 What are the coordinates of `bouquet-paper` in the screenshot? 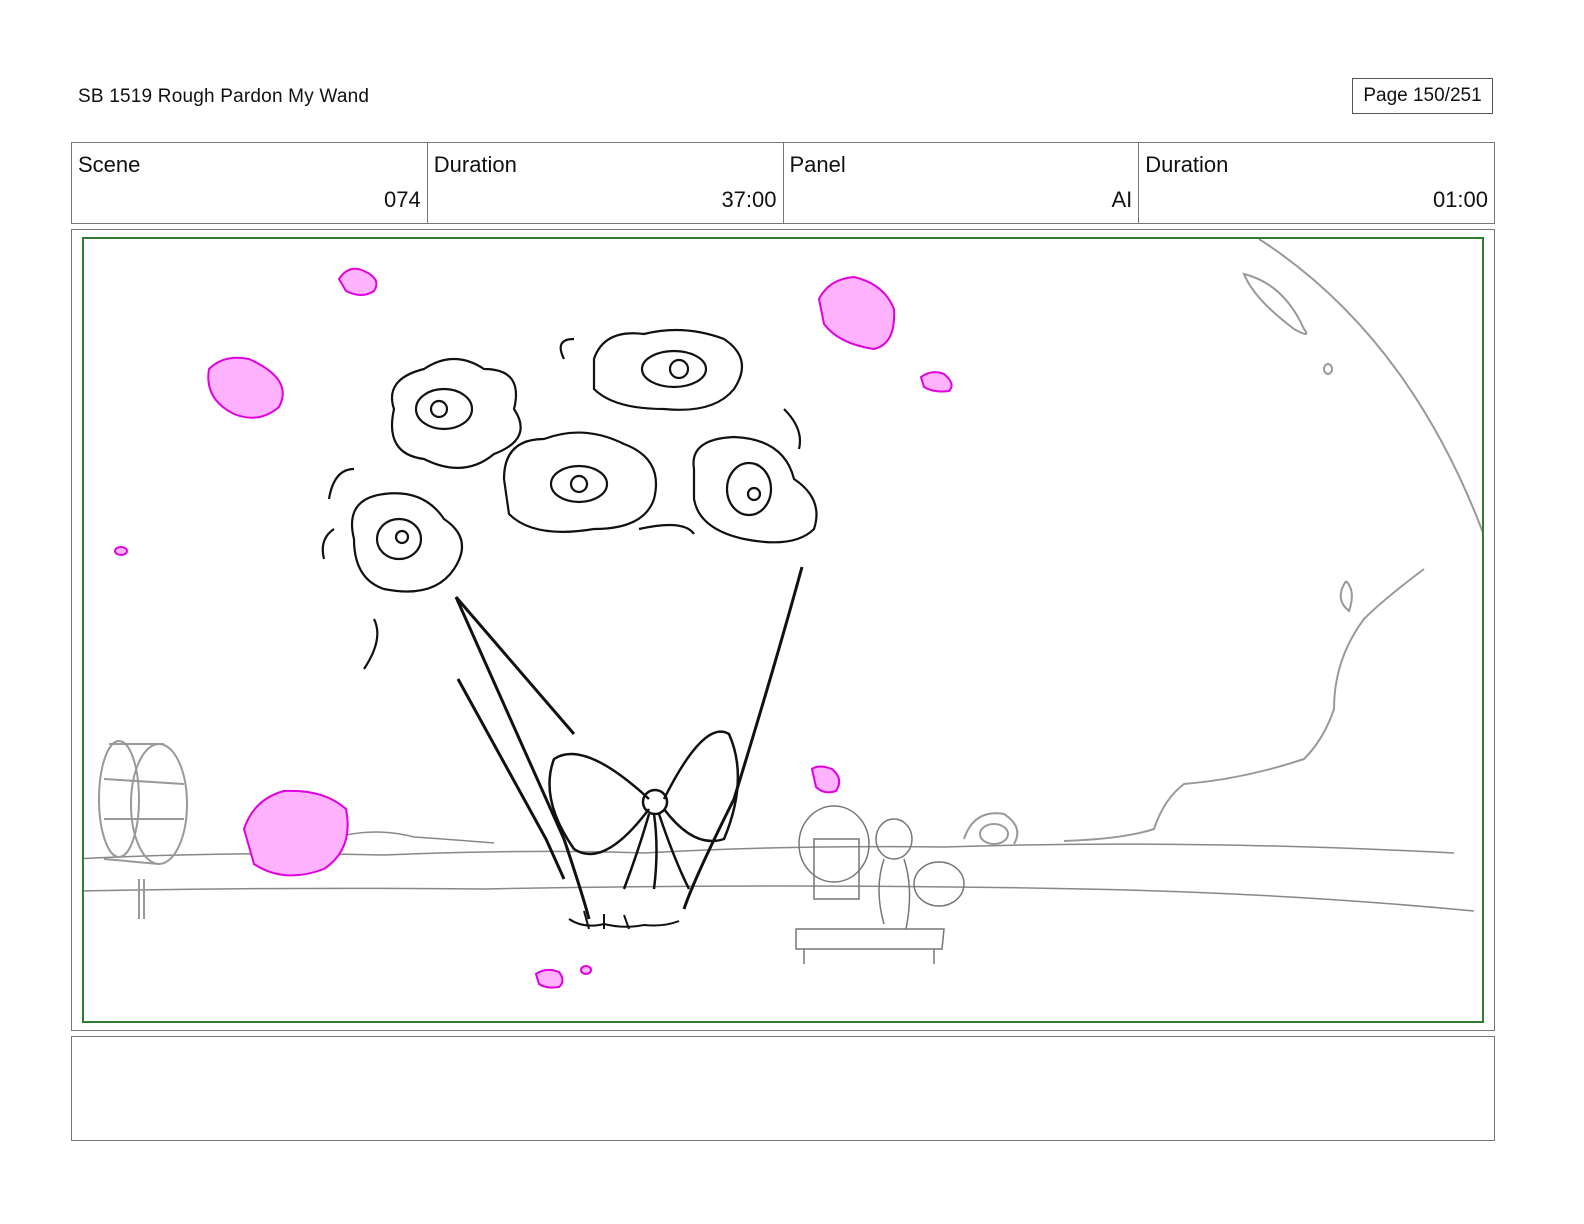 It's located at (629, 743).